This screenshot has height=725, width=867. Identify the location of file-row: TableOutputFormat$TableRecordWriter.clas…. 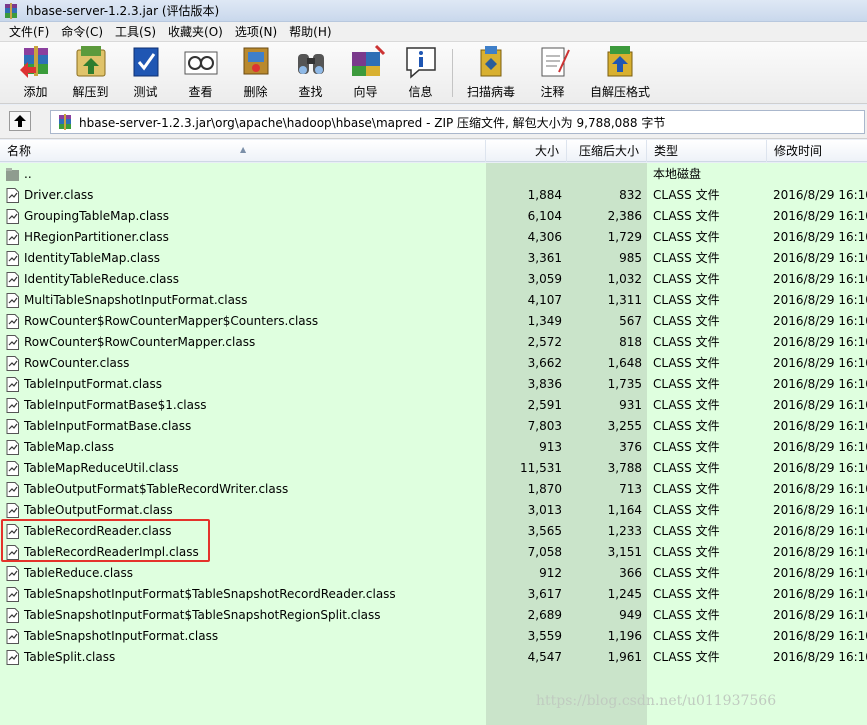
(433, 489).